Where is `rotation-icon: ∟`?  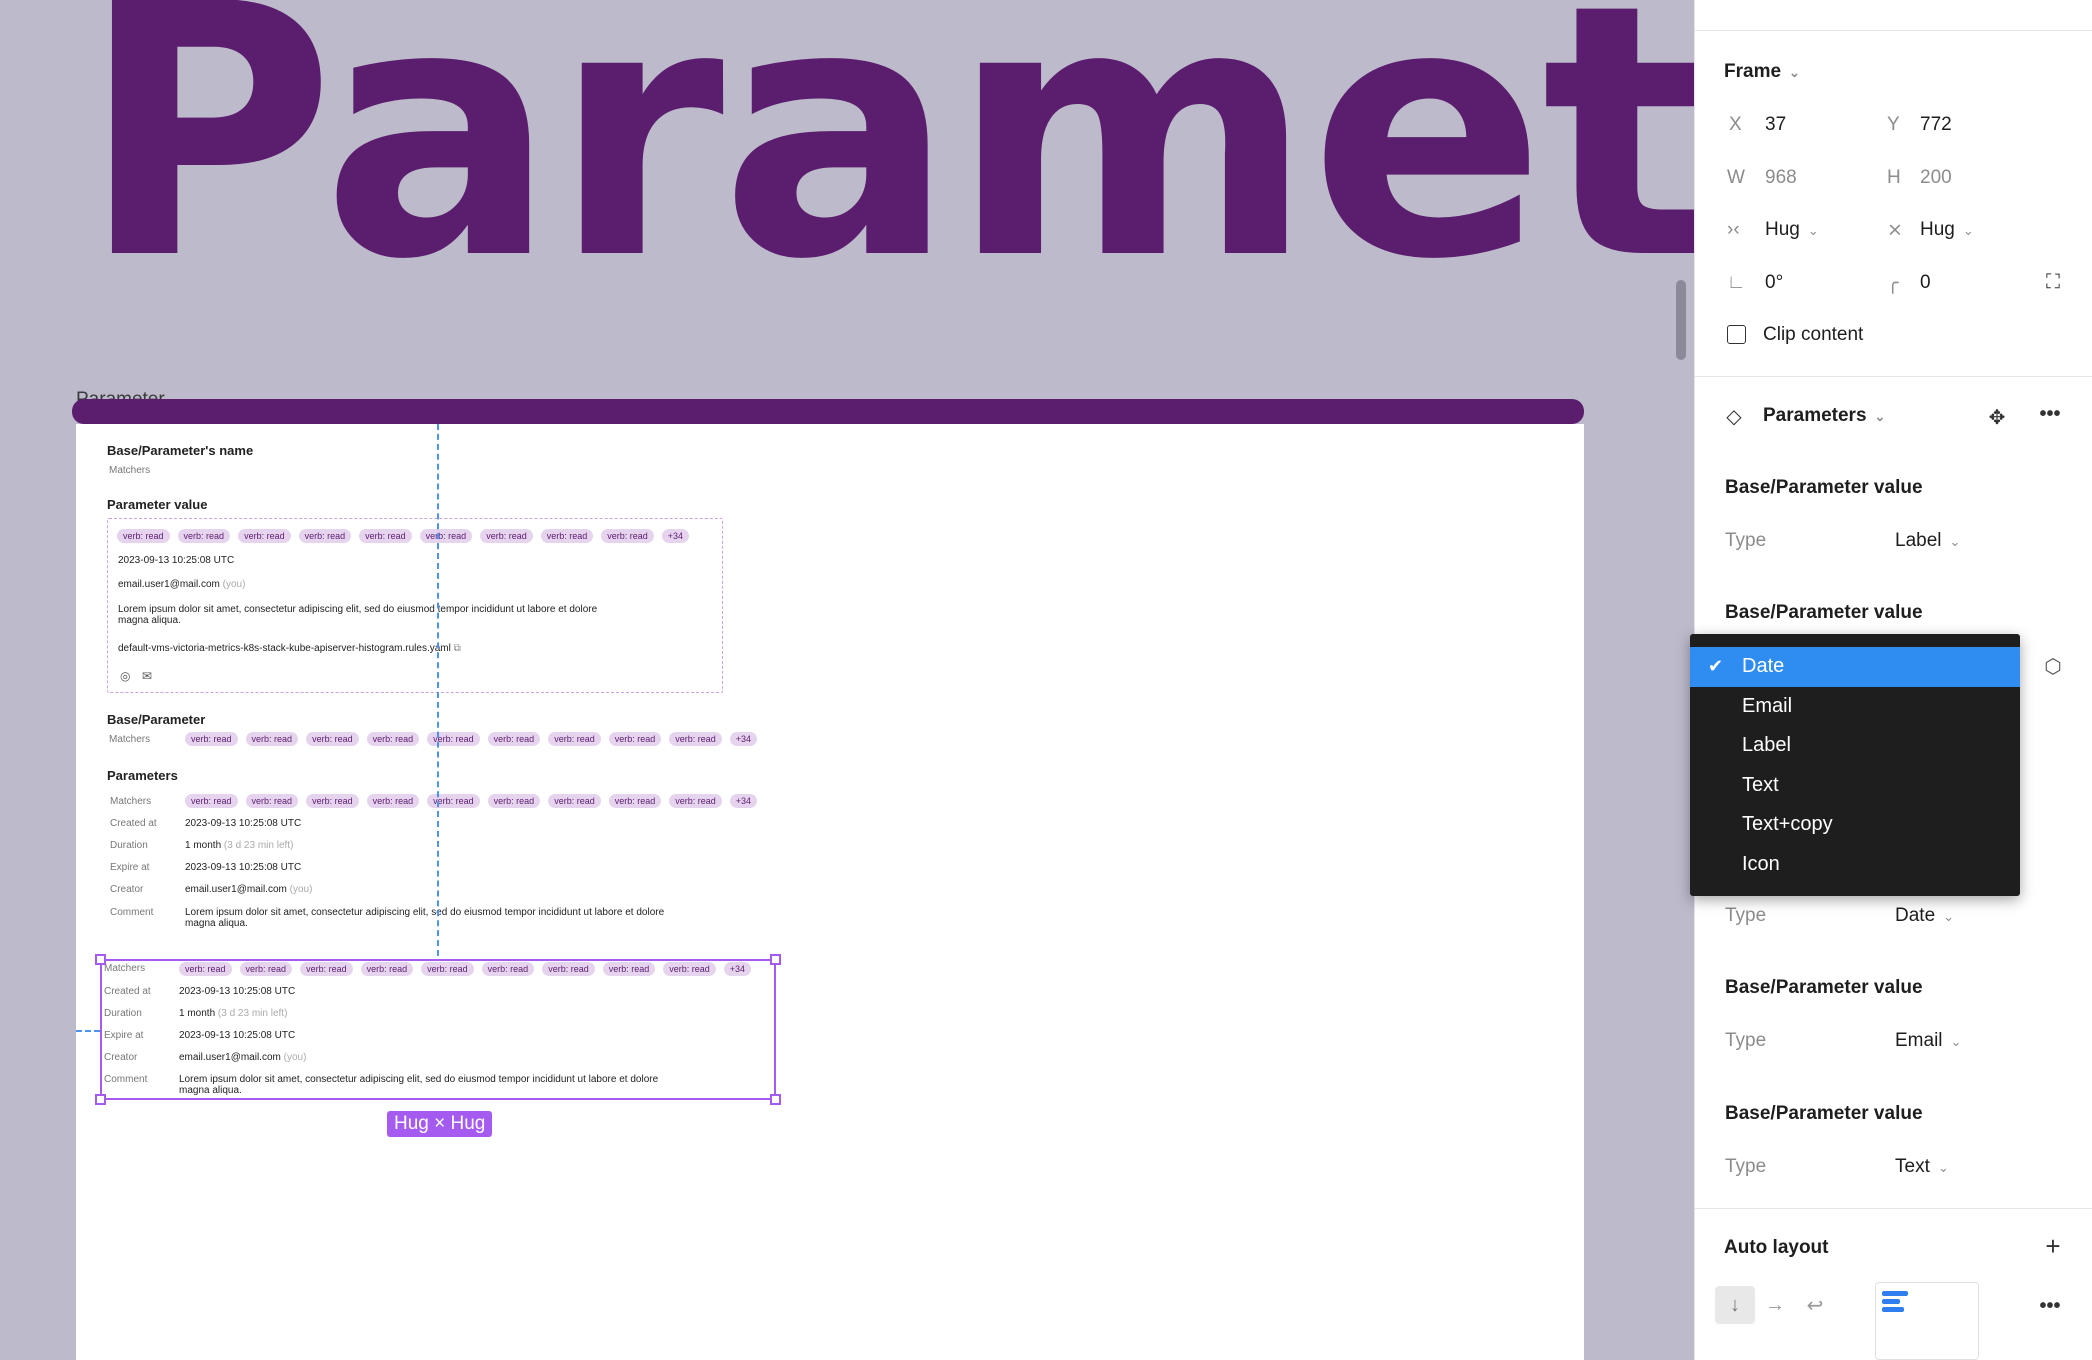
rotation-icon: ∟ is located at coordinates (1736, 282).